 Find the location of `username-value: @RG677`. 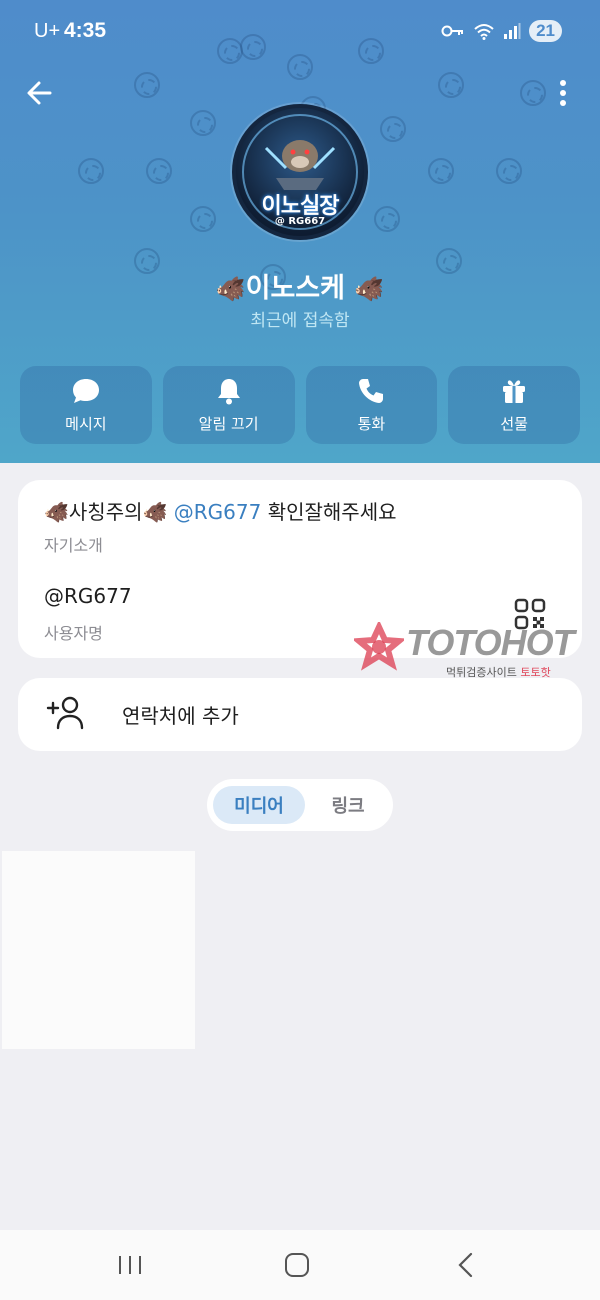

username-value: @RG677 is located at coordinates (88, 596).